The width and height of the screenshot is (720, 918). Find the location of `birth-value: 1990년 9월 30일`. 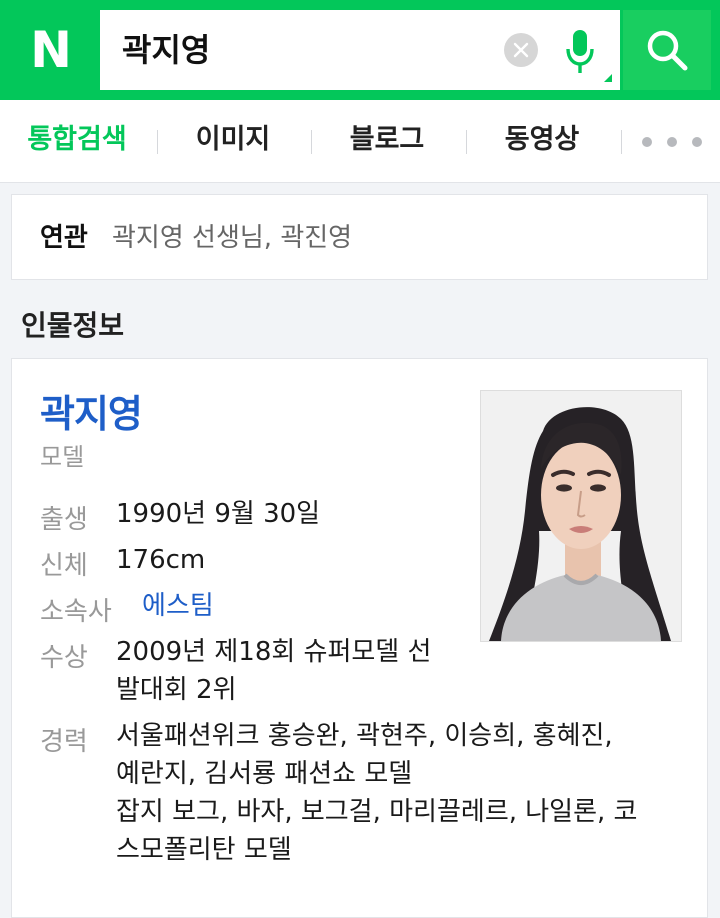

birth-value: 1990년 9월 30일 is located at coordinates (218, 514).